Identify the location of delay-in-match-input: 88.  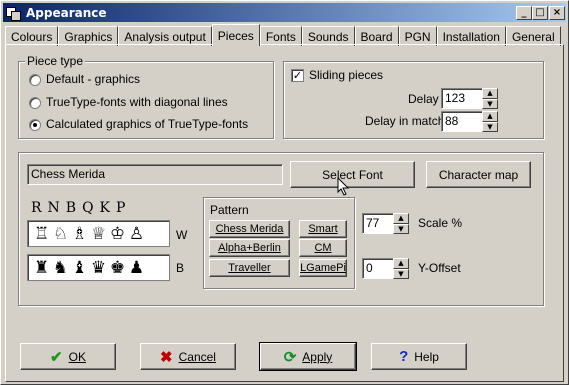
(462, 121).